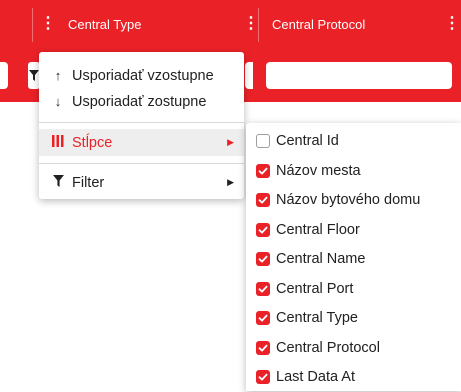 The height and width of the screenshot is (392, 461). I want to click on column-toggle-label: Central Protocol, so click(328, 347).